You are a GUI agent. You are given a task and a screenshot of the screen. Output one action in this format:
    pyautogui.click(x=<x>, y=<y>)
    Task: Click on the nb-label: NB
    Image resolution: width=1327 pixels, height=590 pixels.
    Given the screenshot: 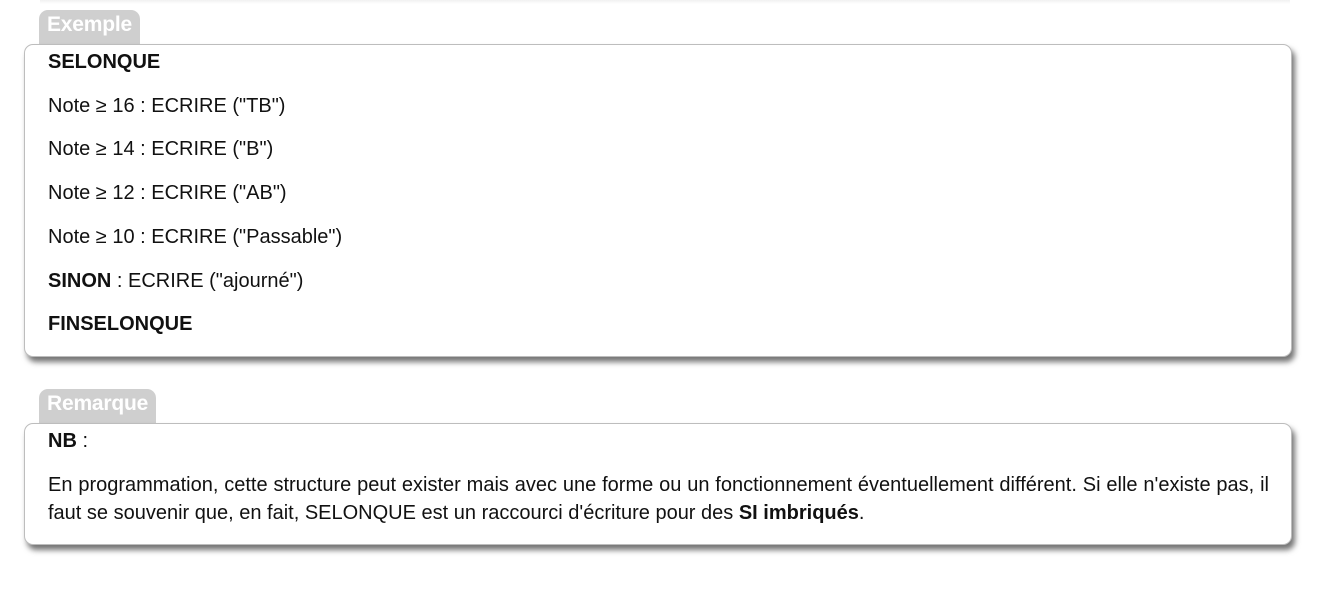 What is the action you would take?
    pyautogui.click(x=62, y=441)
    